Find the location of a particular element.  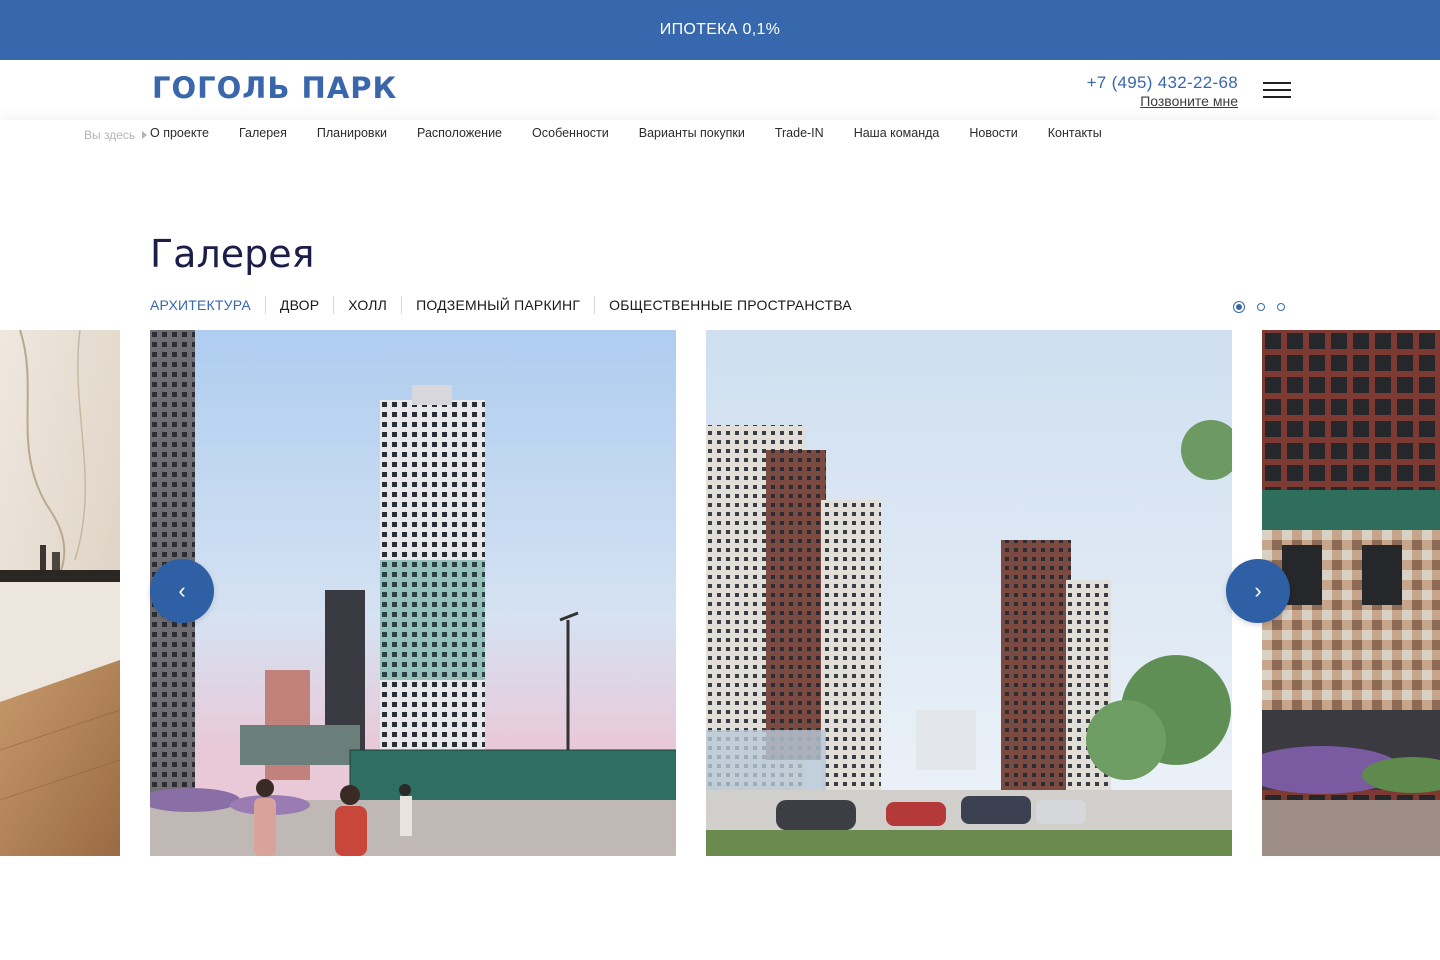

nav-item-purchase: Варианты покупки is located at coordinates (692, 133).